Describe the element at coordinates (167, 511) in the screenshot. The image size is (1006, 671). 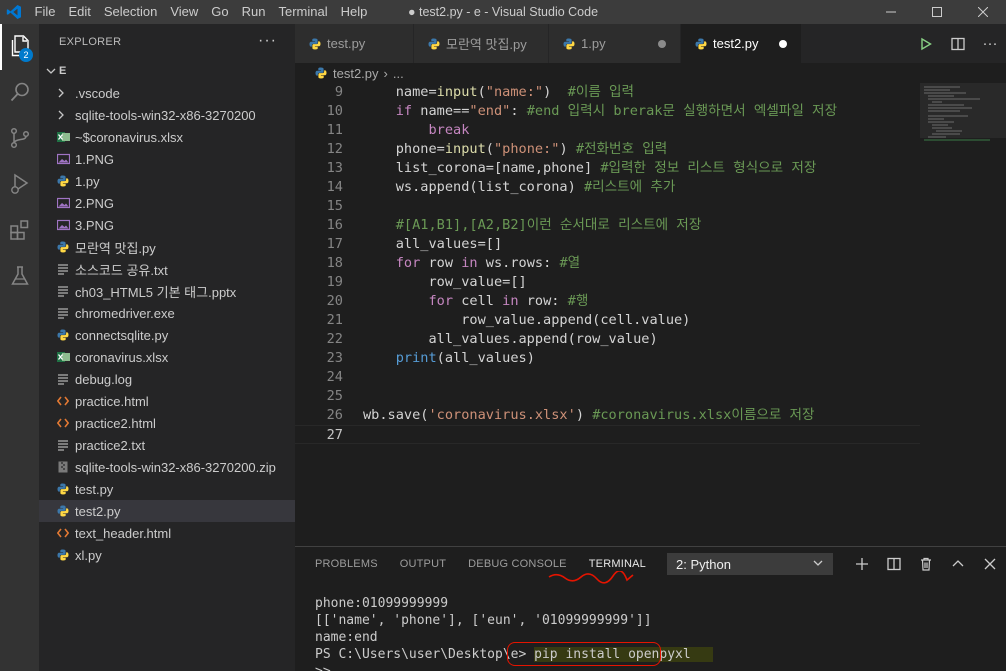
I see `tree-file: test2.py` at that location.